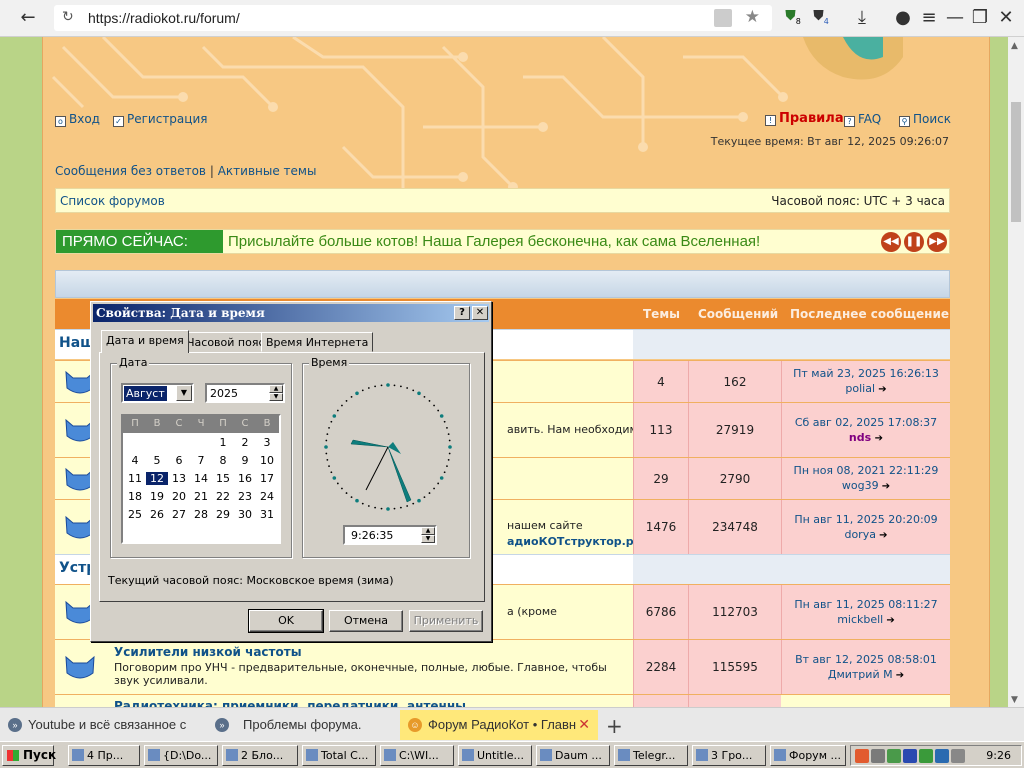  Describe the element at coordinates (179, 496) in the screenshot. I see `calendar-day: 20` at that location.